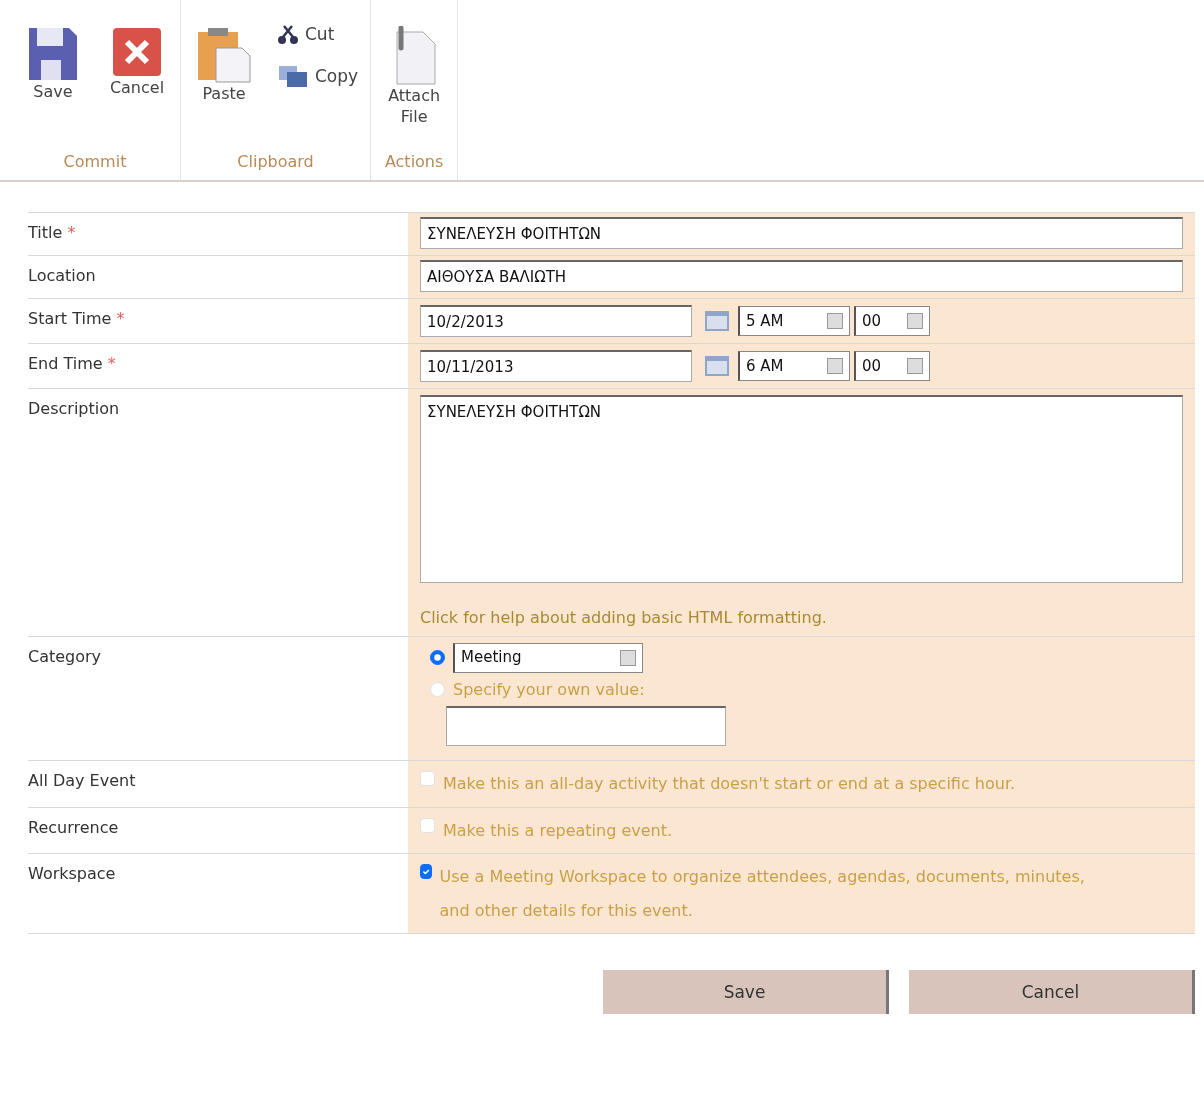 The height and width of the screenshot is (1098, 1204). What do you see at coordinates (586, 726) in the screenshot?
I see `text-field` at bounding box center [586, 726].